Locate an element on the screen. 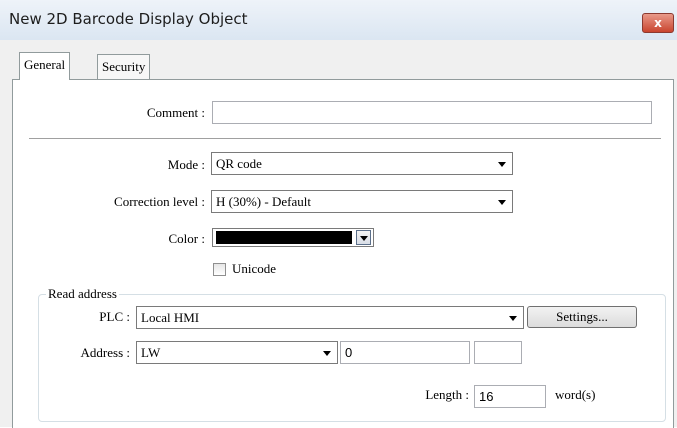 This screenshot has width=677, height=428. length-unit-label: word(s) is located at coordinates (575, 394).